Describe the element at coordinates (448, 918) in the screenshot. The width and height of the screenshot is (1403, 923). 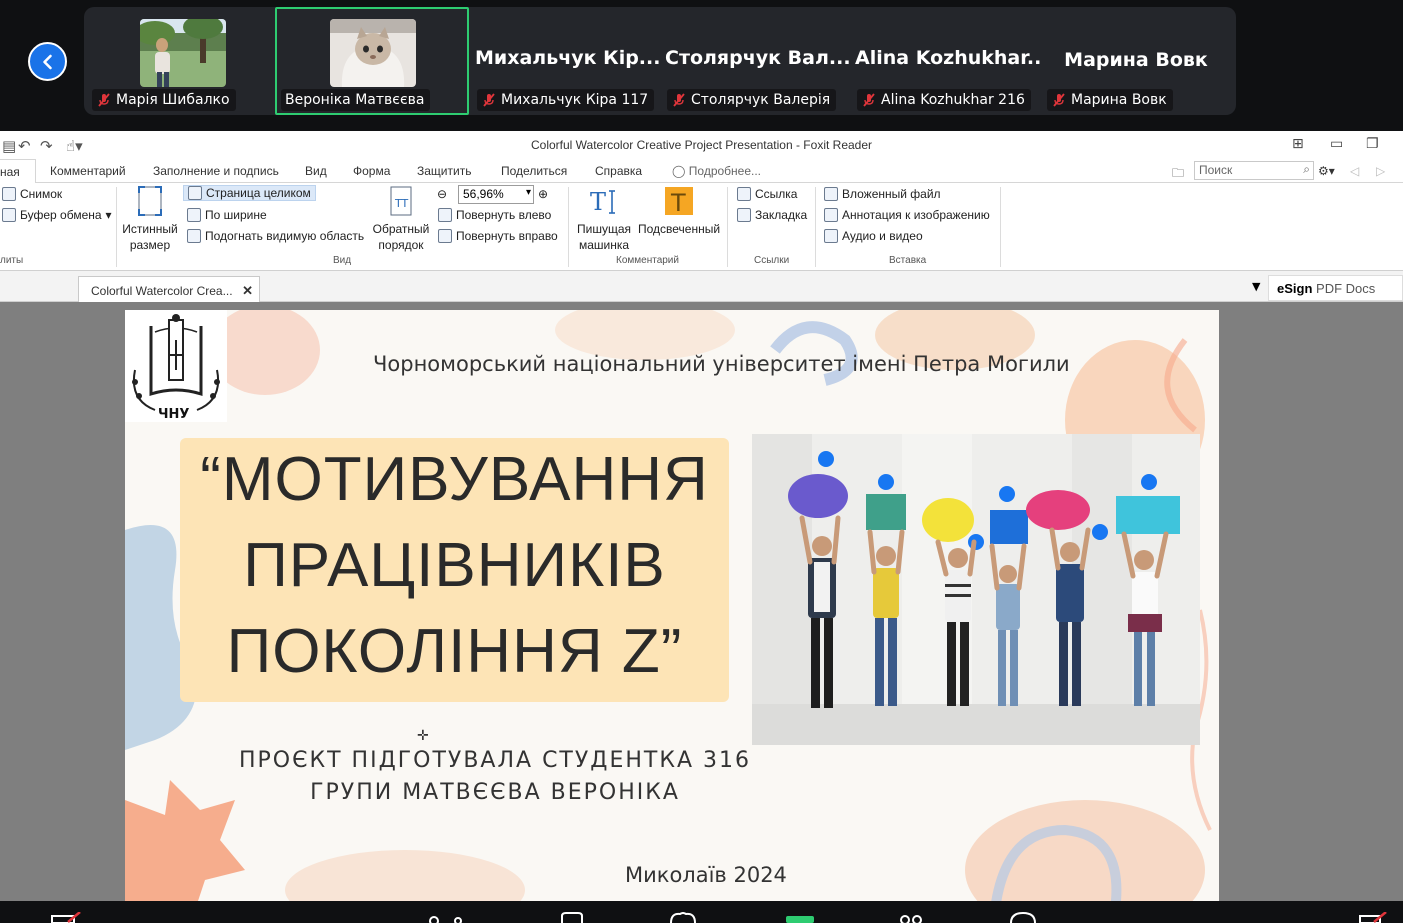
I see `participants-icon` at that location.